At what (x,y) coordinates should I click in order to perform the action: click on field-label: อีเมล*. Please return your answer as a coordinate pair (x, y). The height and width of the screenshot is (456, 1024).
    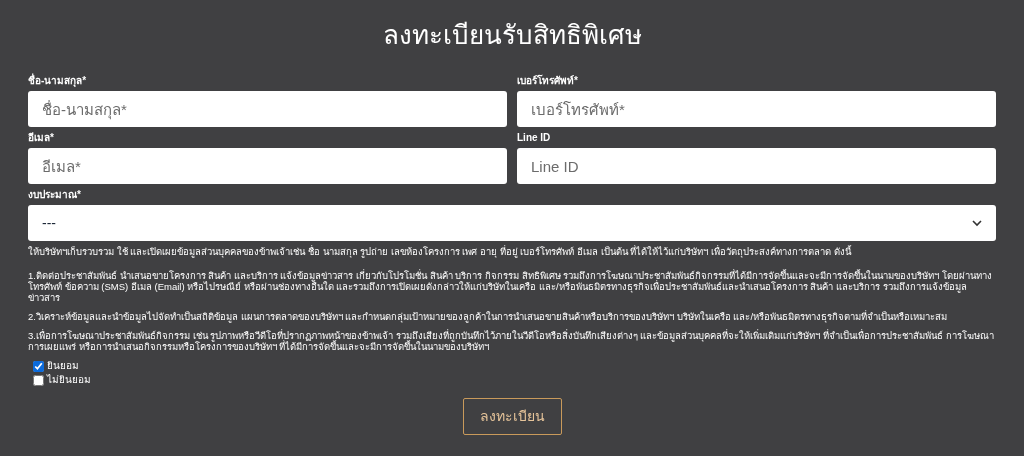
    Looking at the image, I should click on (41, 138).